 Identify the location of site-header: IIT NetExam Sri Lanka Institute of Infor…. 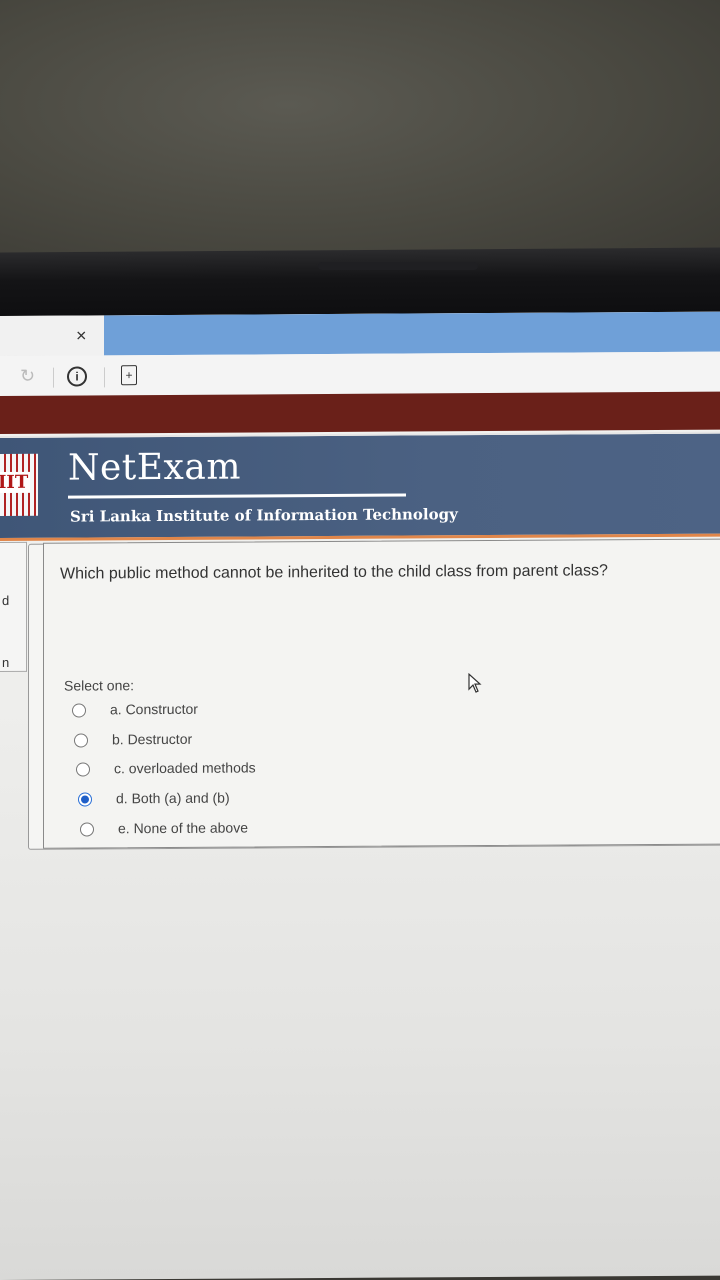
(360, 486).